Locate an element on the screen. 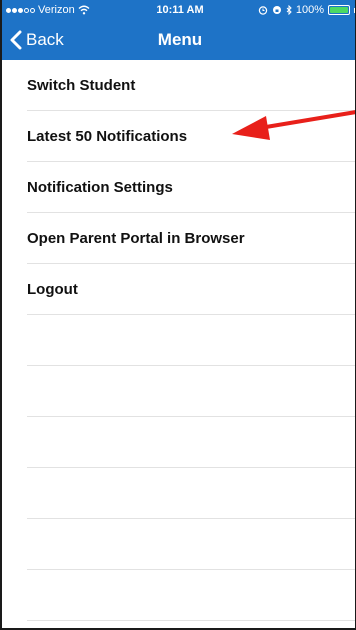 This screenshot has width=356, height=630. menu-item-open-parent-portal: Open Parent Portal in Browser is located at coordinates (191, 238).